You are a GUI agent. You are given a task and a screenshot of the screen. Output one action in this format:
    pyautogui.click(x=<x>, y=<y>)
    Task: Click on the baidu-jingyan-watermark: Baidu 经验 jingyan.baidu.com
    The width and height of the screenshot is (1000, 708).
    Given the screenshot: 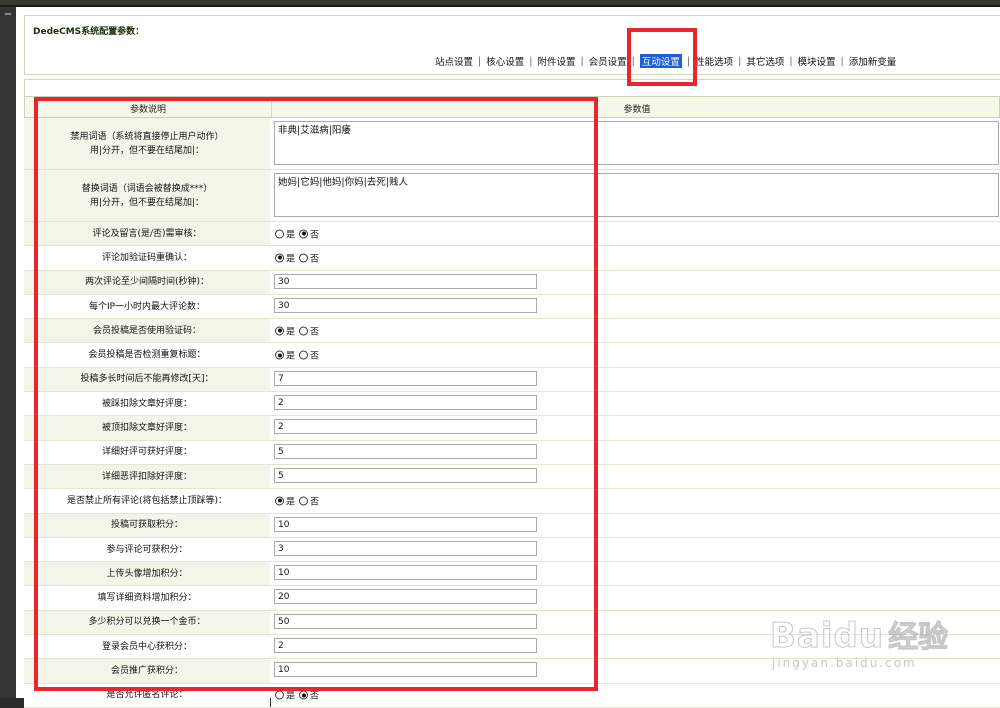 What is the action you would take?
    pyautogui.click(x=880, y=647)
    